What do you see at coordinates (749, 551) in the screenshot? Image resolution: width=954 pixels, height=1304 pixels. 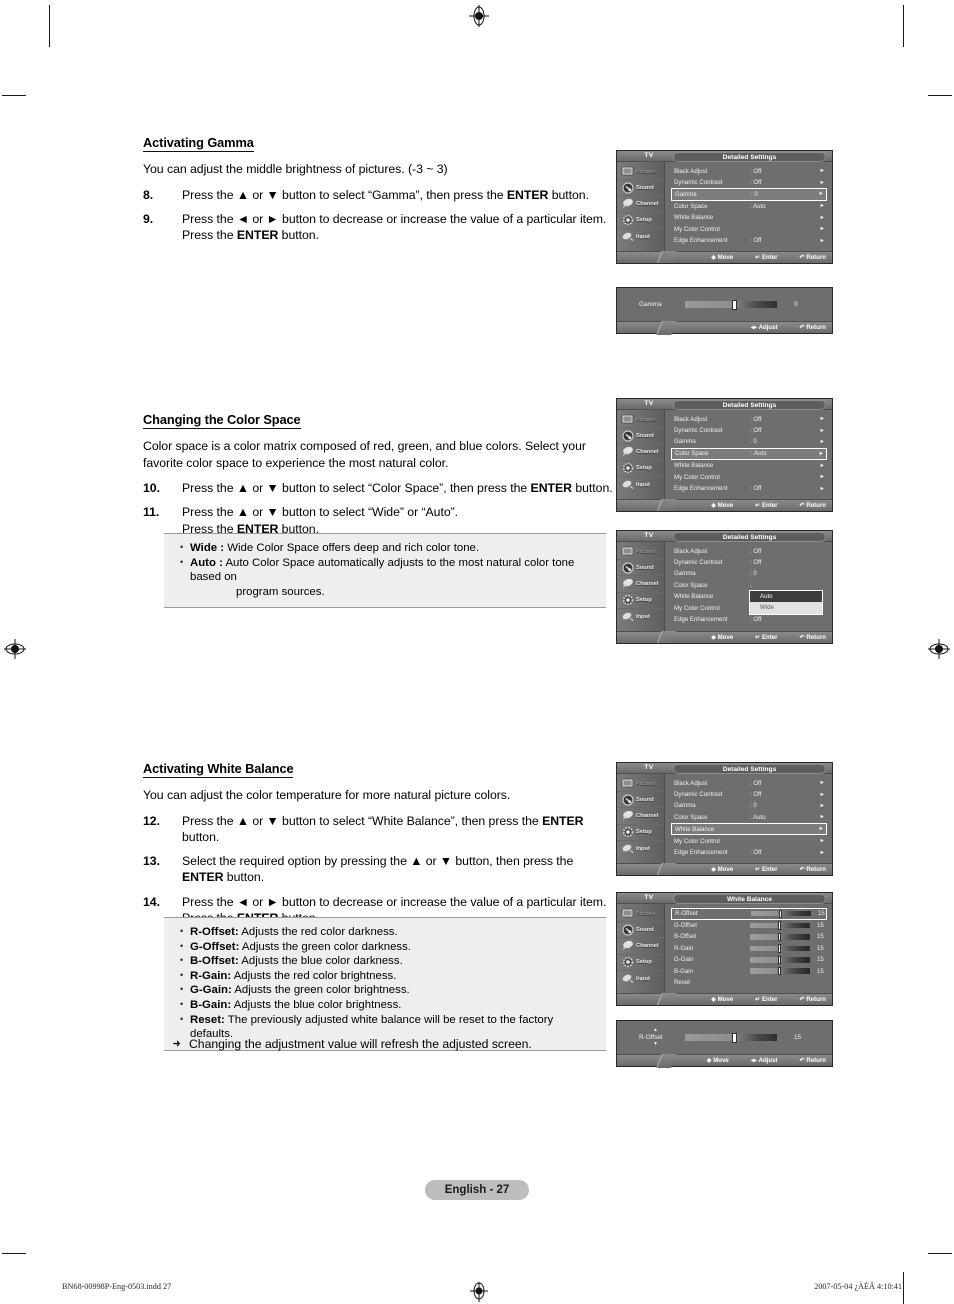 I see `menu-item-black-adjust: Black Adjust : Off` at bounding box center [749, 551].